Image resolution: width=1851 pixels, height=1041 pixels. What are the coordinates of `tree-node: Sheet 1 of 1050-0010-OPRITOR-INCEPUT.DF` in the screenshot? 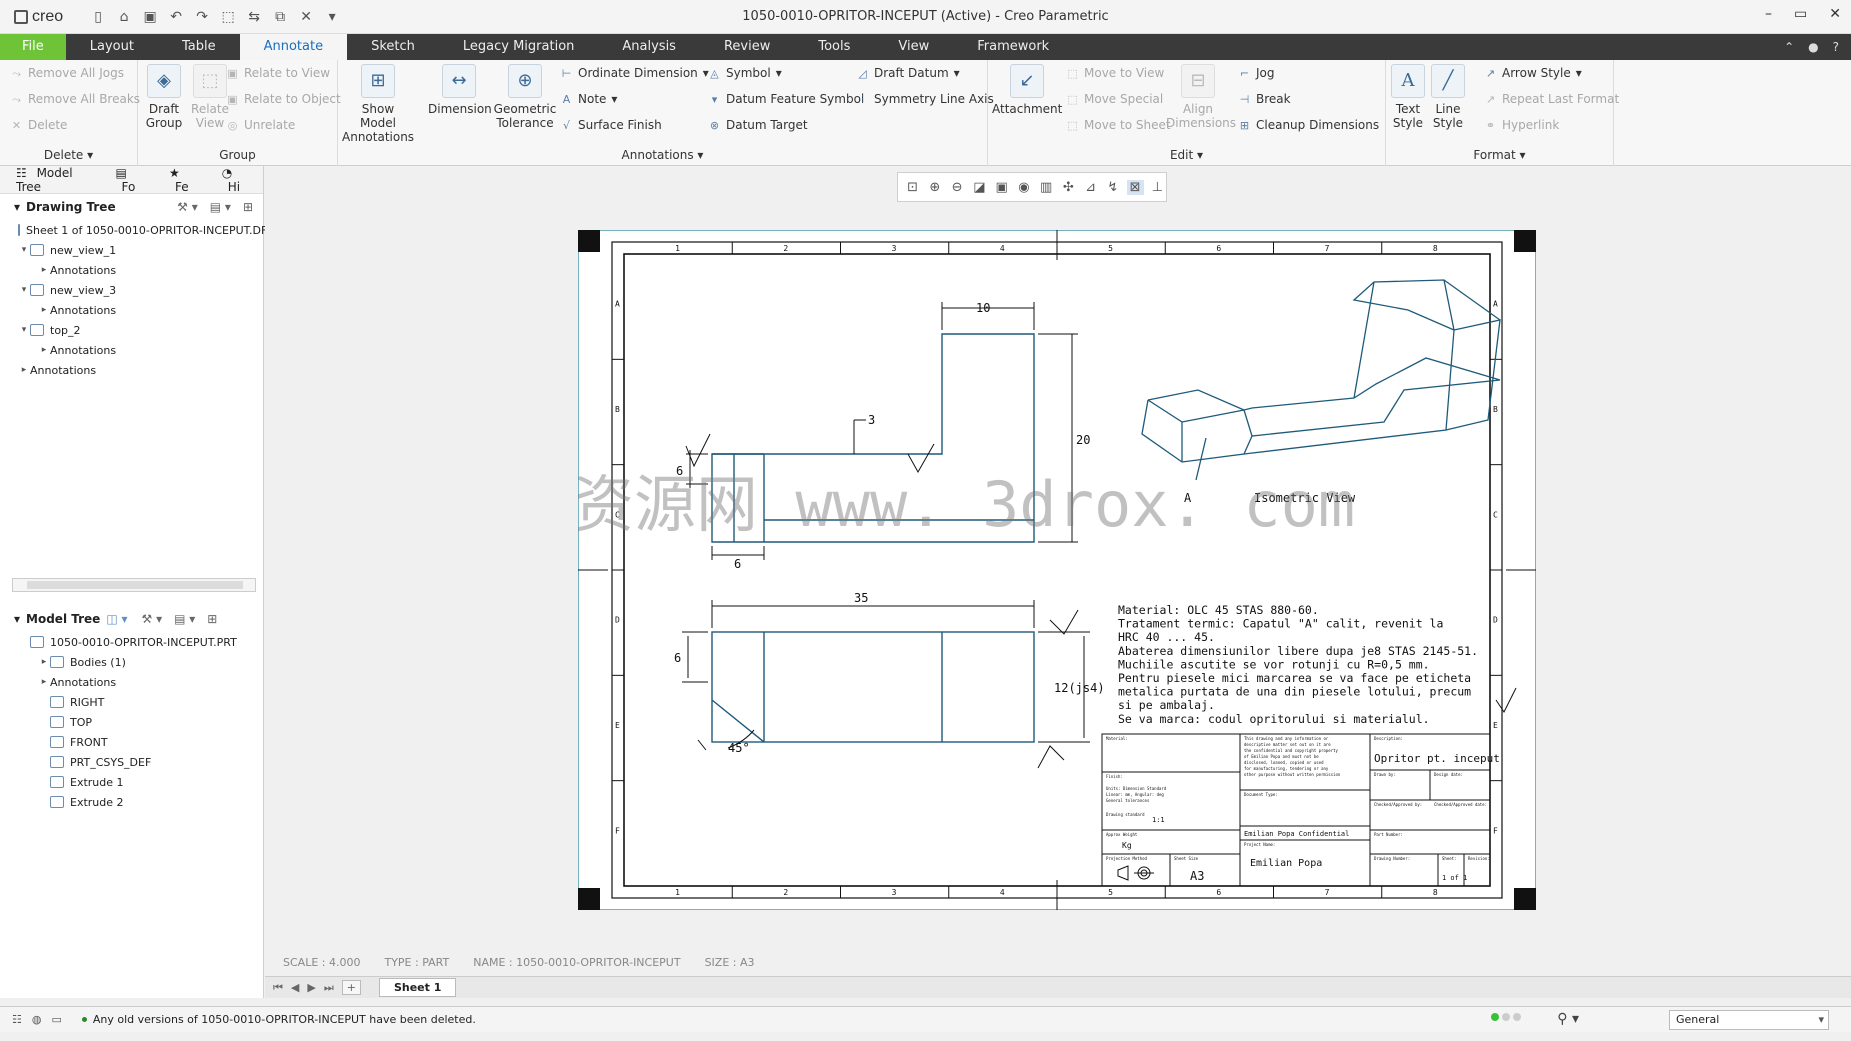 It's located at (133, 230).